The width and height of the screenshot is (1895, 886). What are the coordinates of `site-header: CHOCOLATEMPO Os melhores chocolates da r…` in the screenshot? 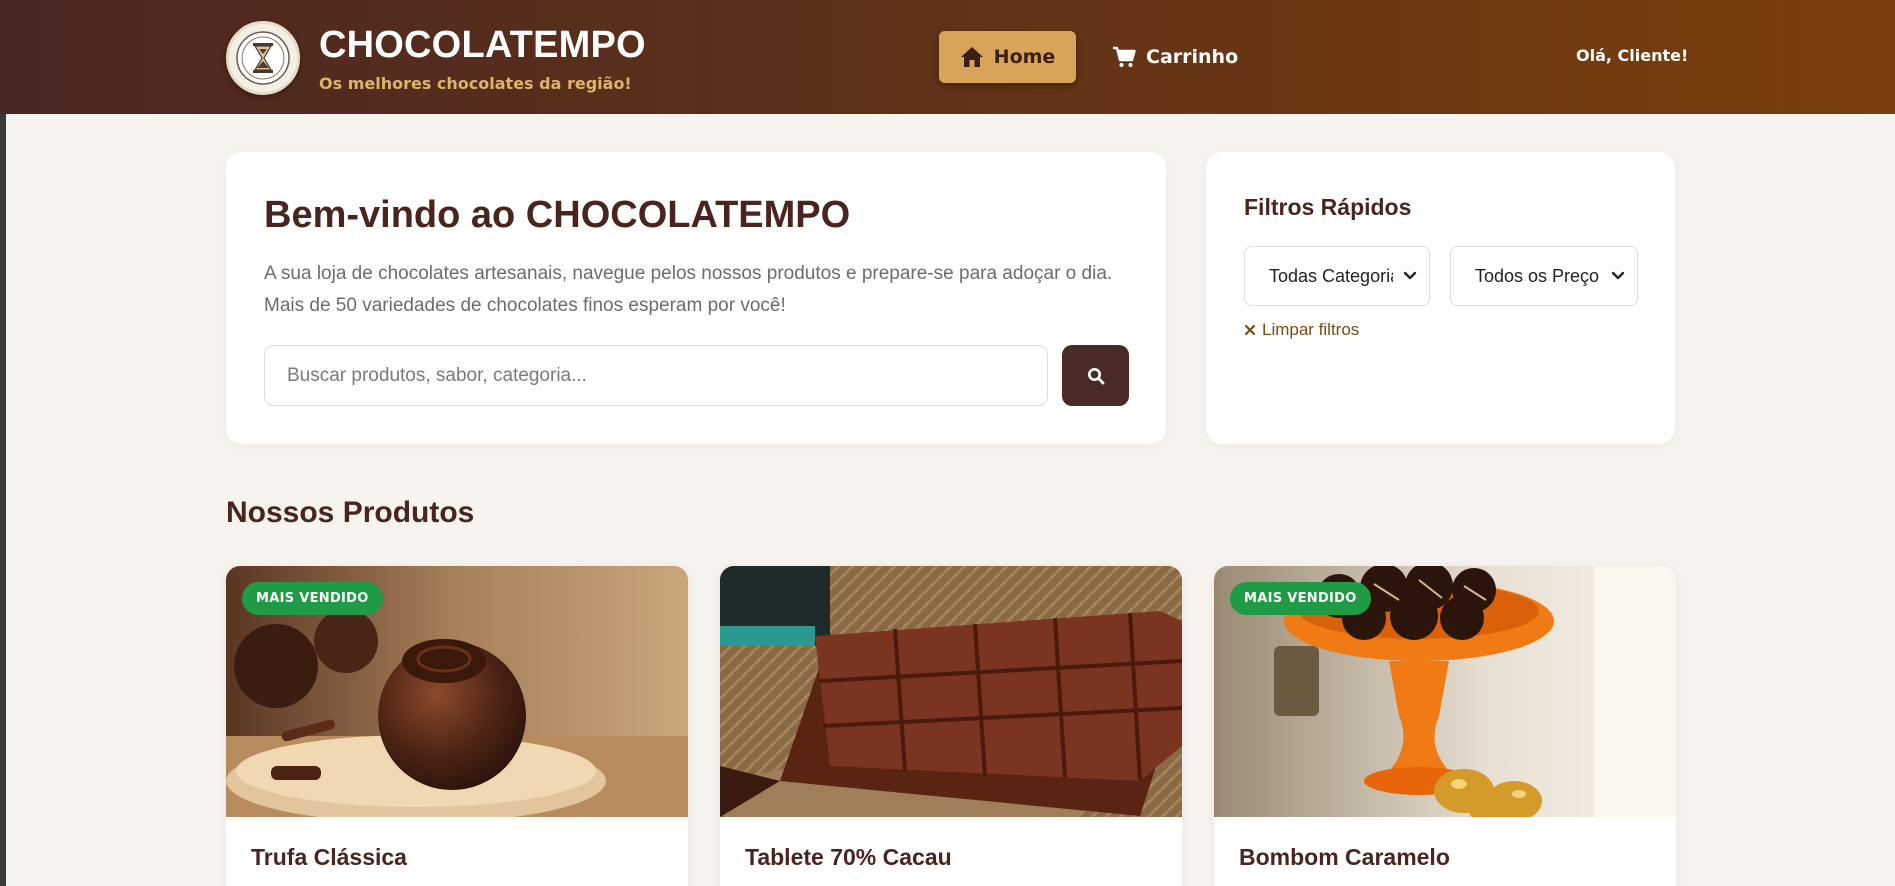 It's located at (947, 57).